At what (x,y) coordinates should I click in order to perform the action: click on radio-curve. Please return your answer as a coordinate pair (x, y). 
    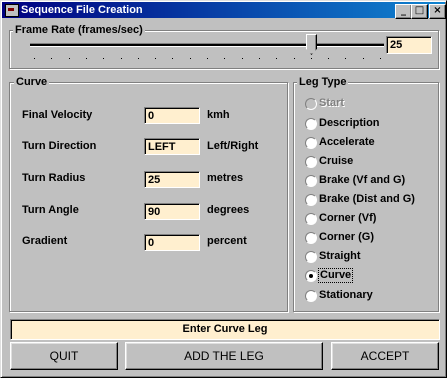
    Looking at the image, I should click on (311, 276).